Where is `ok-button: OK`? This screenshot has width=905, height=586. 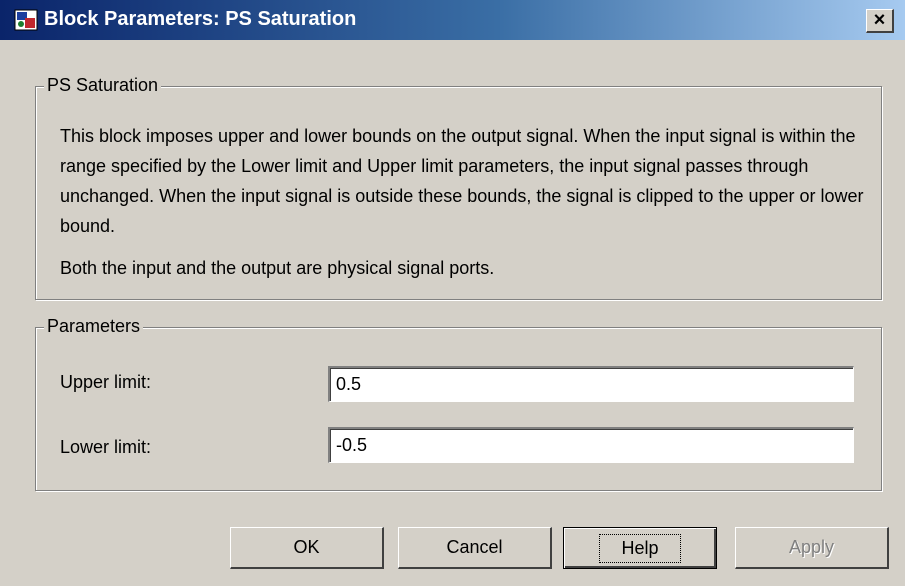
ok-button: OK is located at coordinates (307, 548).